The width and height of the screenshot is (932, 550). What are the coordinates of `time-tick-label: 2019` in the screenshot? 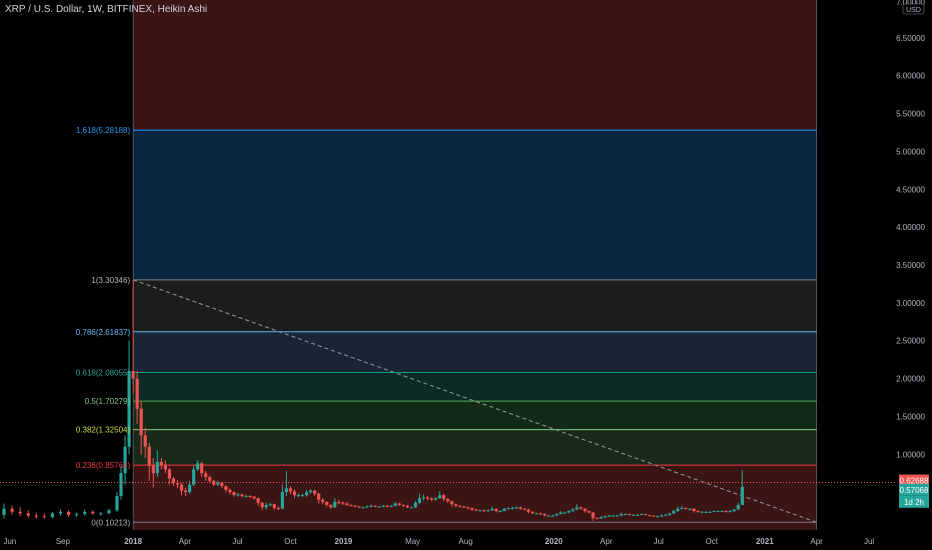 It's located at (344, 541).